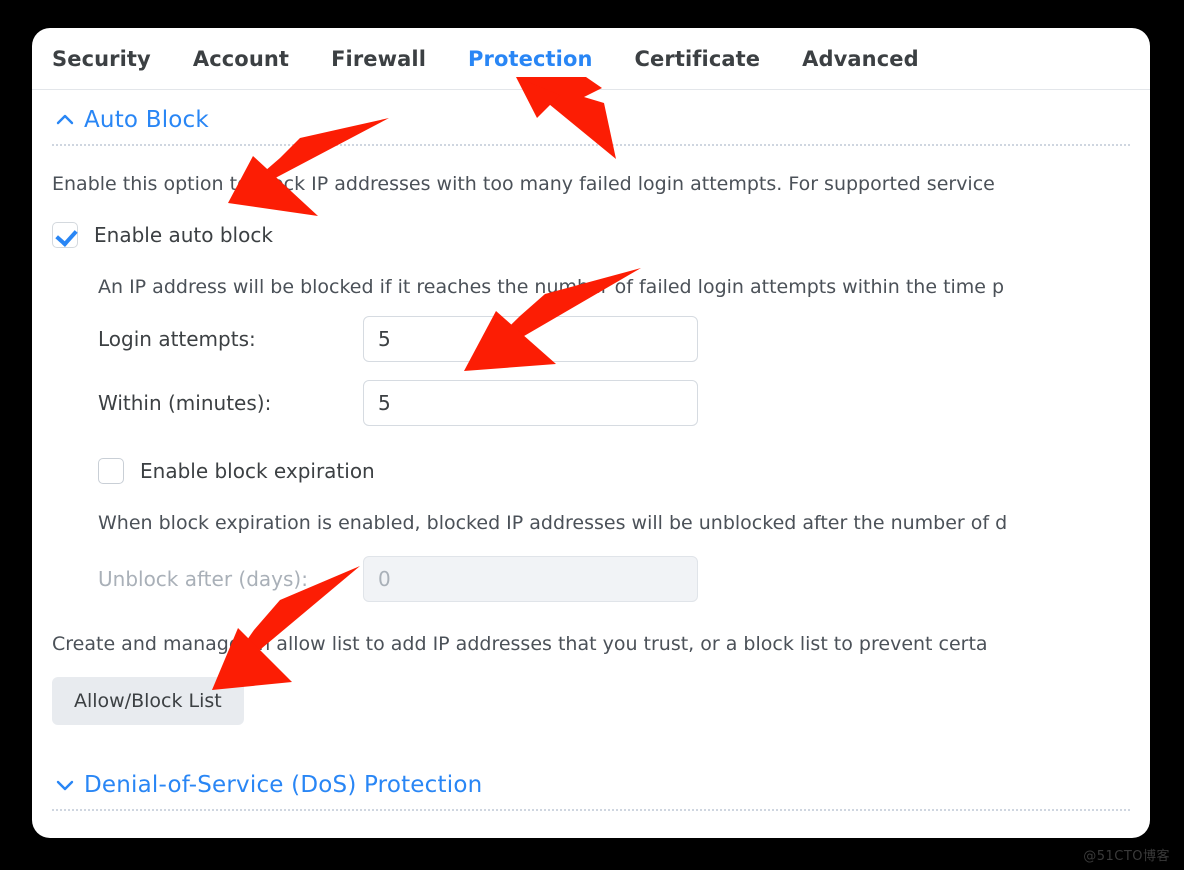 The image size is (1184, 870). What do you see at coordinates (530, 402) in the screenshot?
I see `within-minutes-input` at bounding box center [530, 402].